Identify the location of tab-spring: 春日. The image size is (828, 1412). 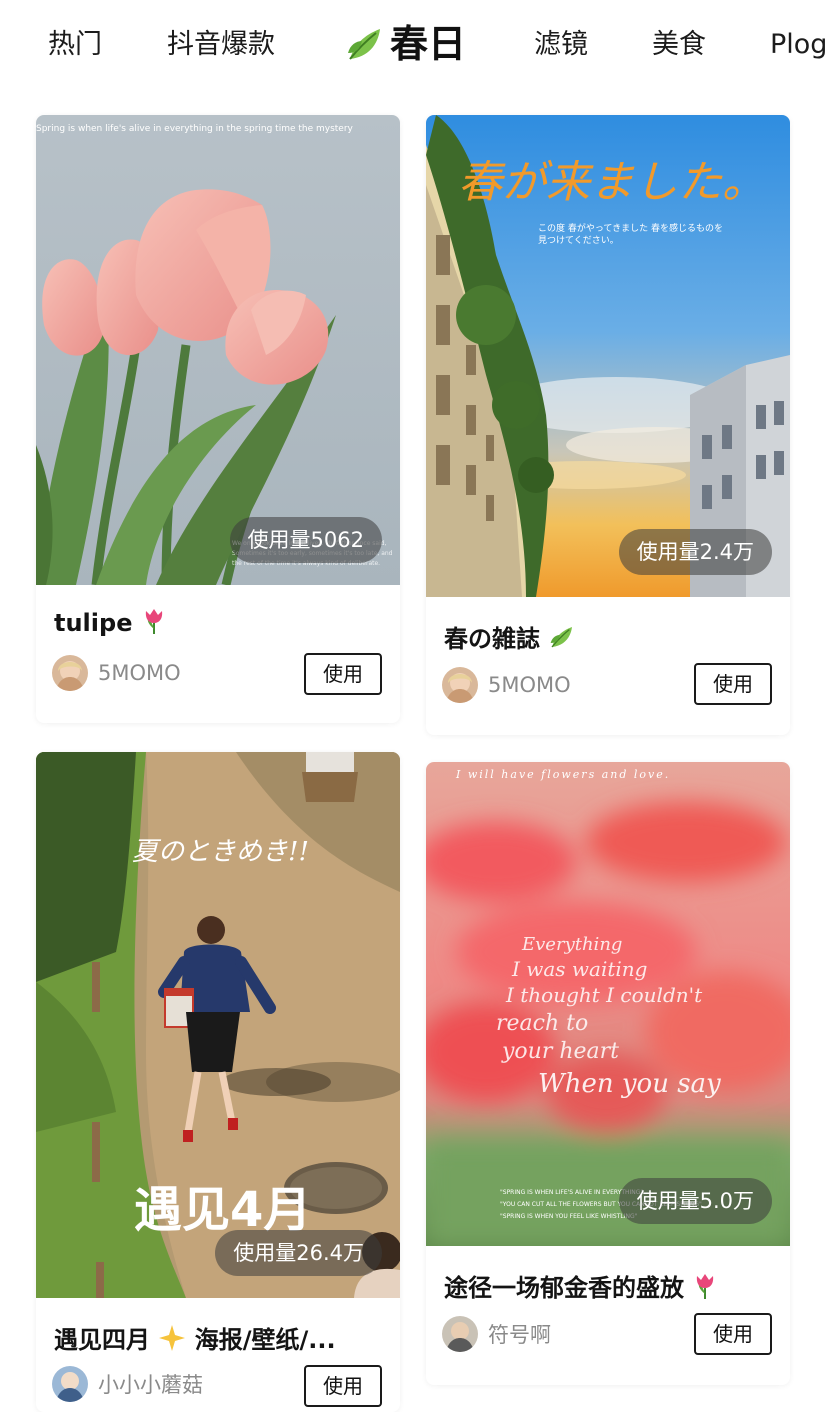
(405, 44).